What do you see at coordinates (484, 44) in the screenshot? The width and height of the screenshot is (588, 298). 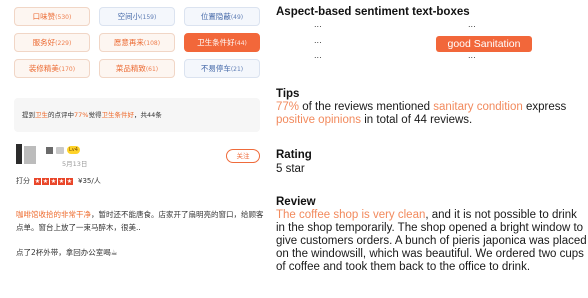 I see `aspect-textbox: good Sanitation` at bounding box center [484, 44].